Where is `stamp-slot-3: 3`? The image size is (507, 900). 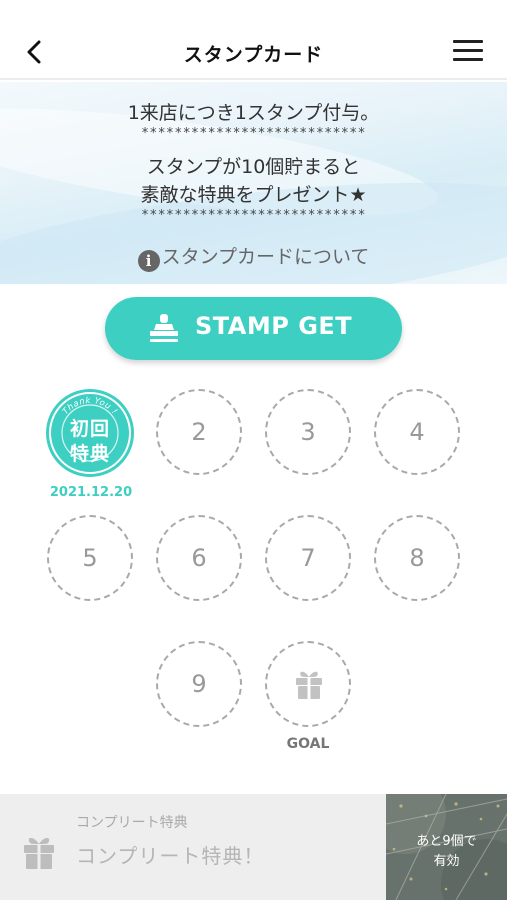
stamp-slot-3: 3 is located at coordinates (308, 432).